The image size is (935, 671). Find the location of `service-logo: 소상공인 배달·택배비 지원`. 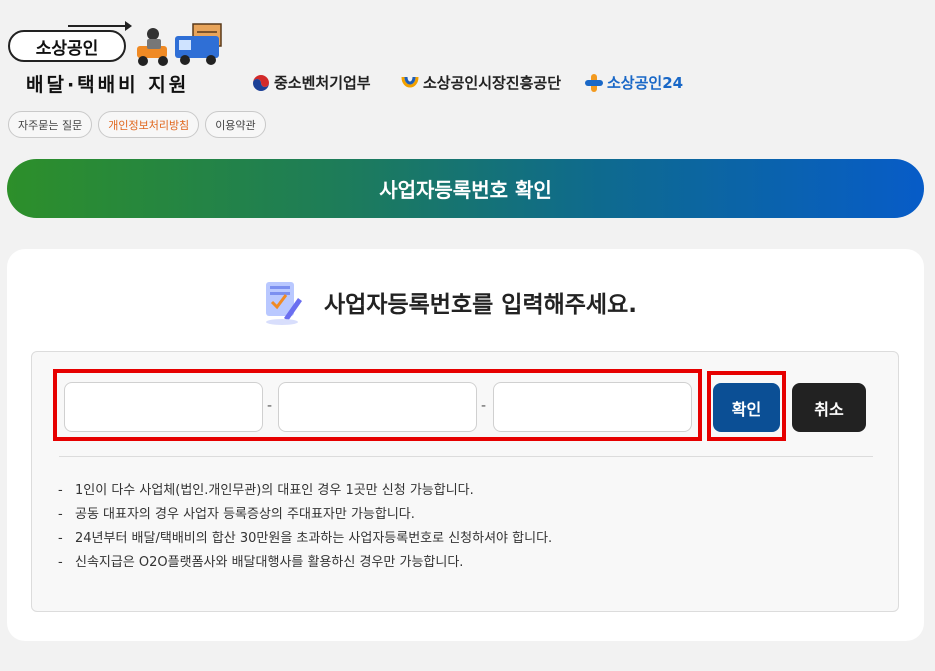

service-logo: 소상공인 배달·택배비 지원 is located at coordinates (128, 61).